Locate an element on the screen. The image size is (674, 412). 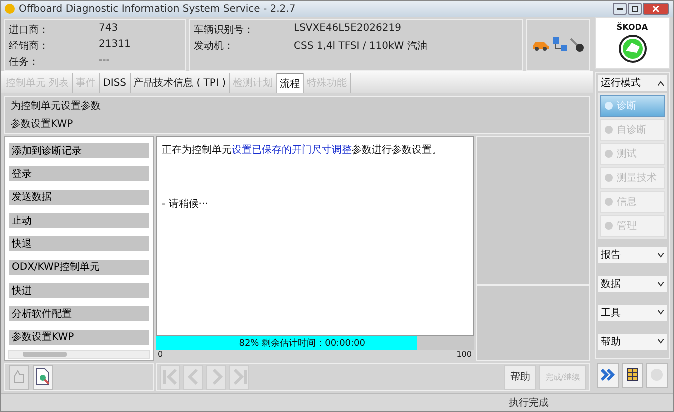
first-icon is located at coordinates (170, 377).